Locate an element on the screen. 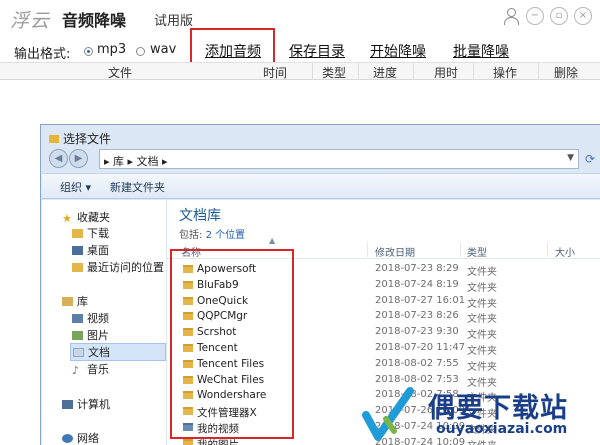 The image size is (600, 445). format-radio-mp3 is located at coordinates (88, 51).